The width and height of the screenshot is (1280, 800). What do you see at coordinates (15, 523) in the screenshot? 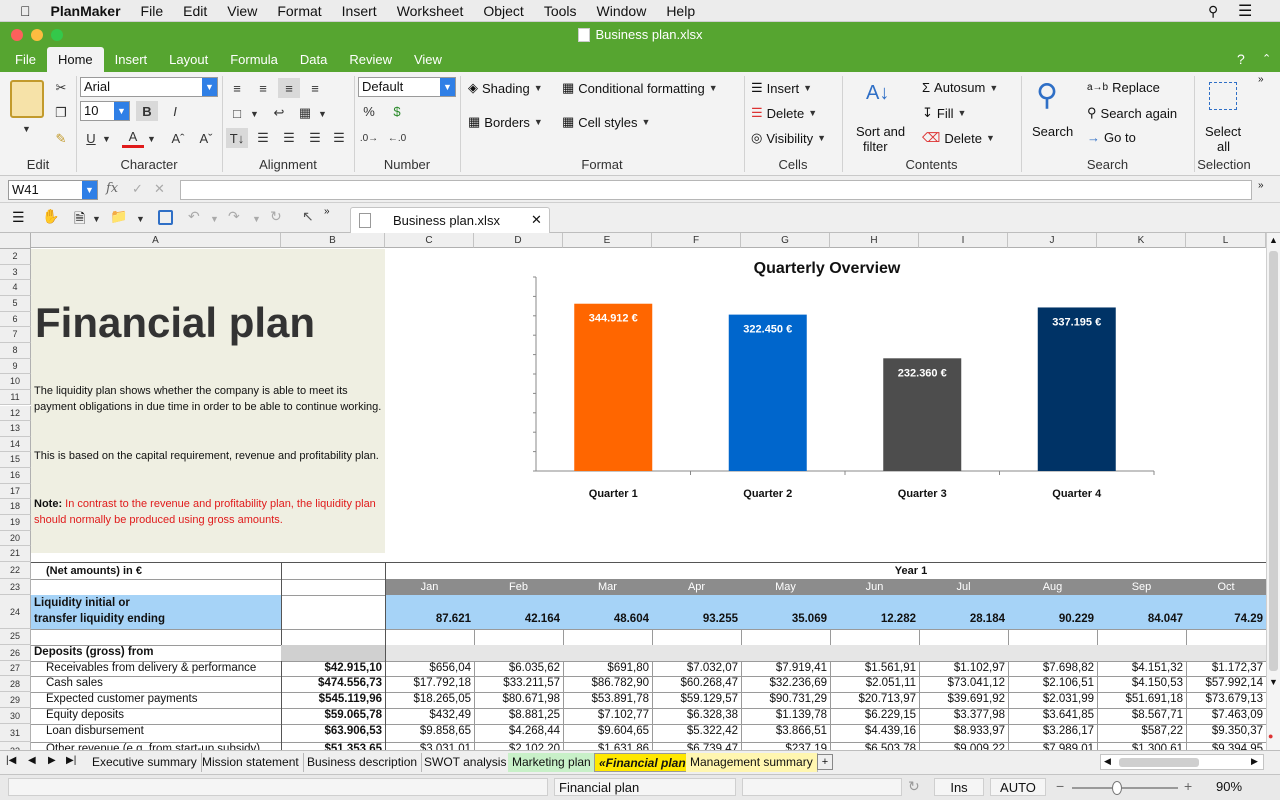
I see `row-header: 19` at bounding box center [15, 523].